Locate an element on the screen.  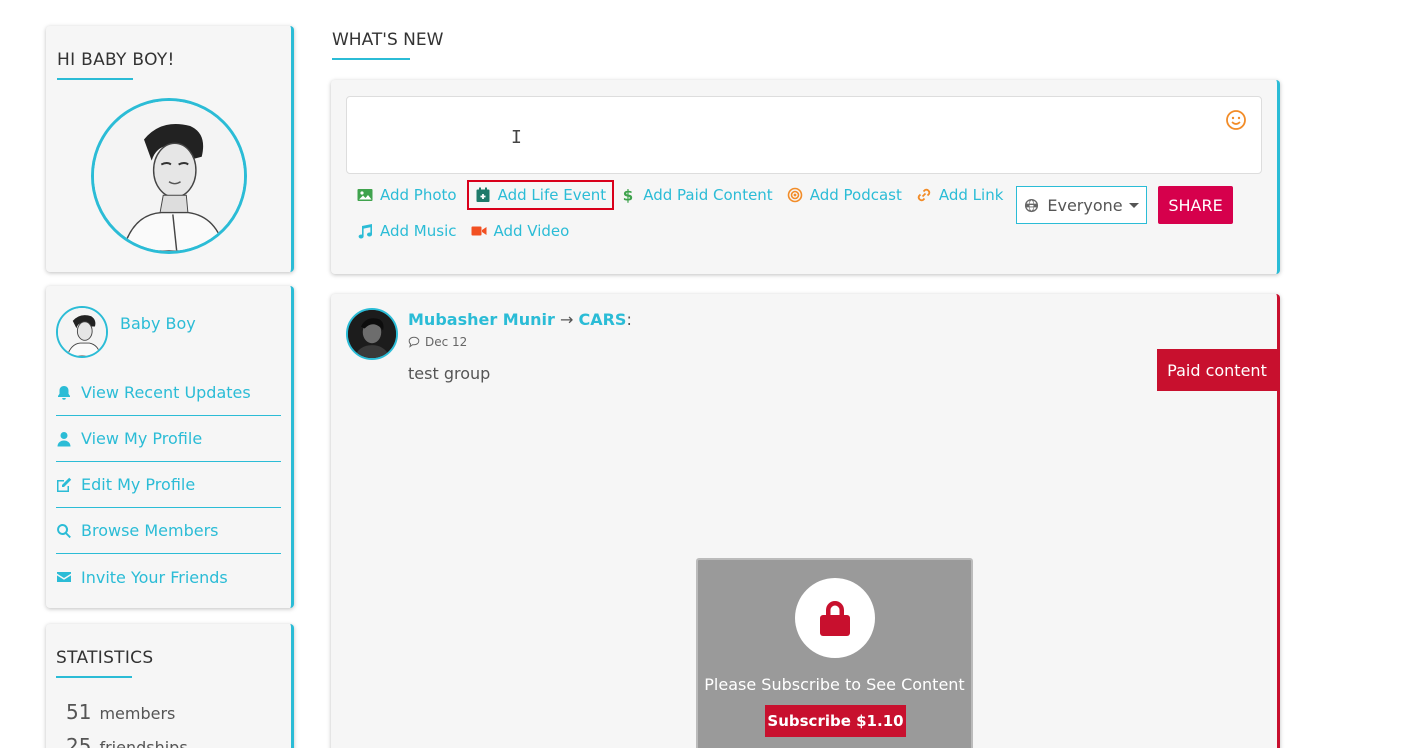
user-icon is located at coordinates (64, 438).